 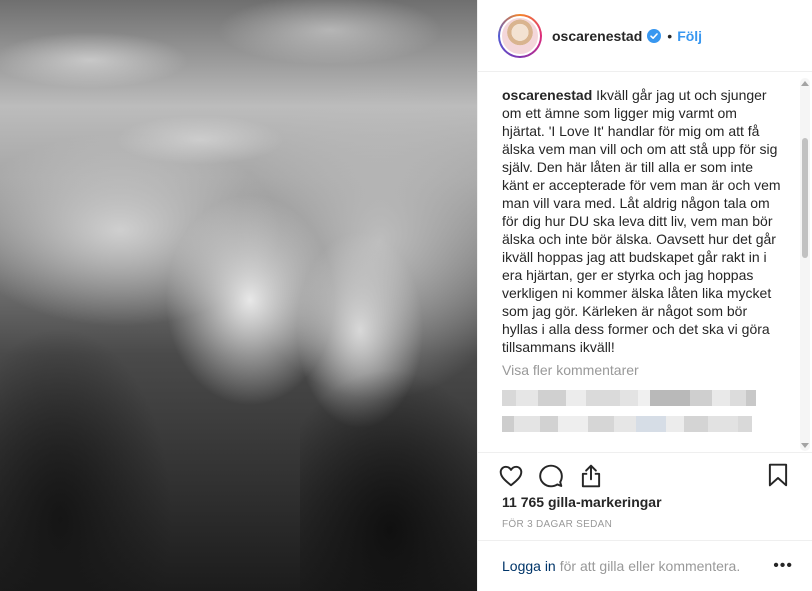 What do you see at coordinates (557, 524) in the screenshot?
I see `post-timestamp: FÖR 3 DAGAR SEDAN` at bounding box center [557, 524].